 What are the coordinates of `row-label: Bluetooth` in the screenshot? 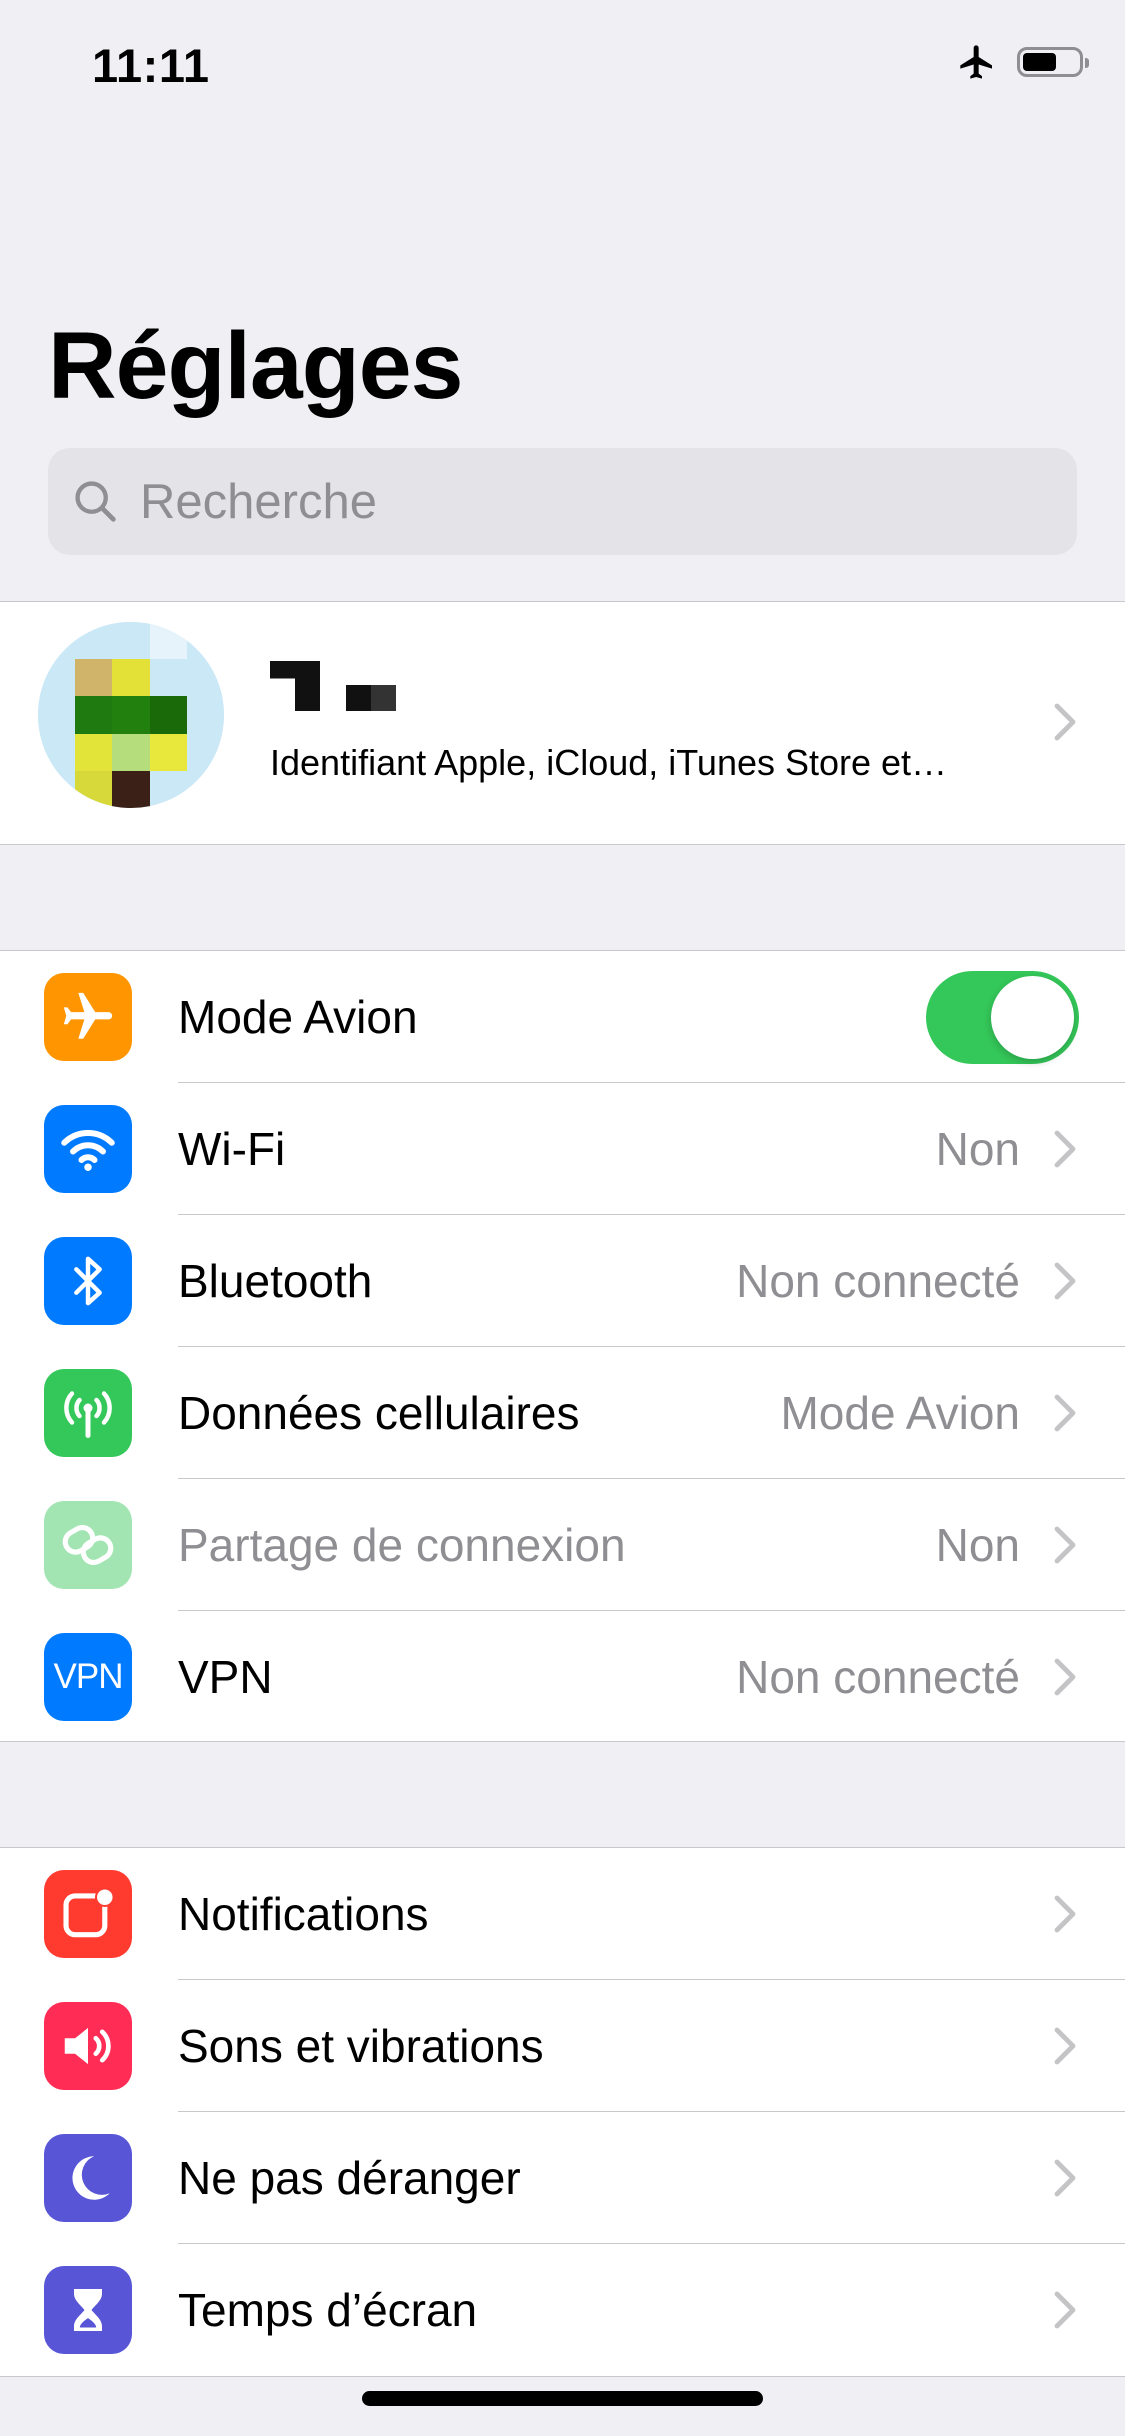 It's located at (275, 1281).